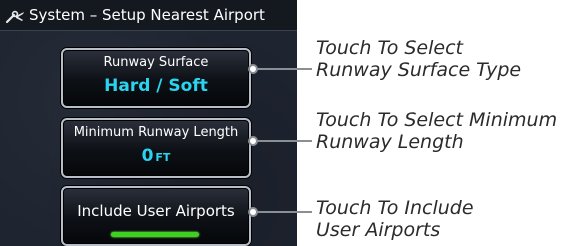 The height and width of the screenshot is (246, 579). I want to click on callout-minimum-length: Touch To Select Minimum Runway Length, so click(436, 131).